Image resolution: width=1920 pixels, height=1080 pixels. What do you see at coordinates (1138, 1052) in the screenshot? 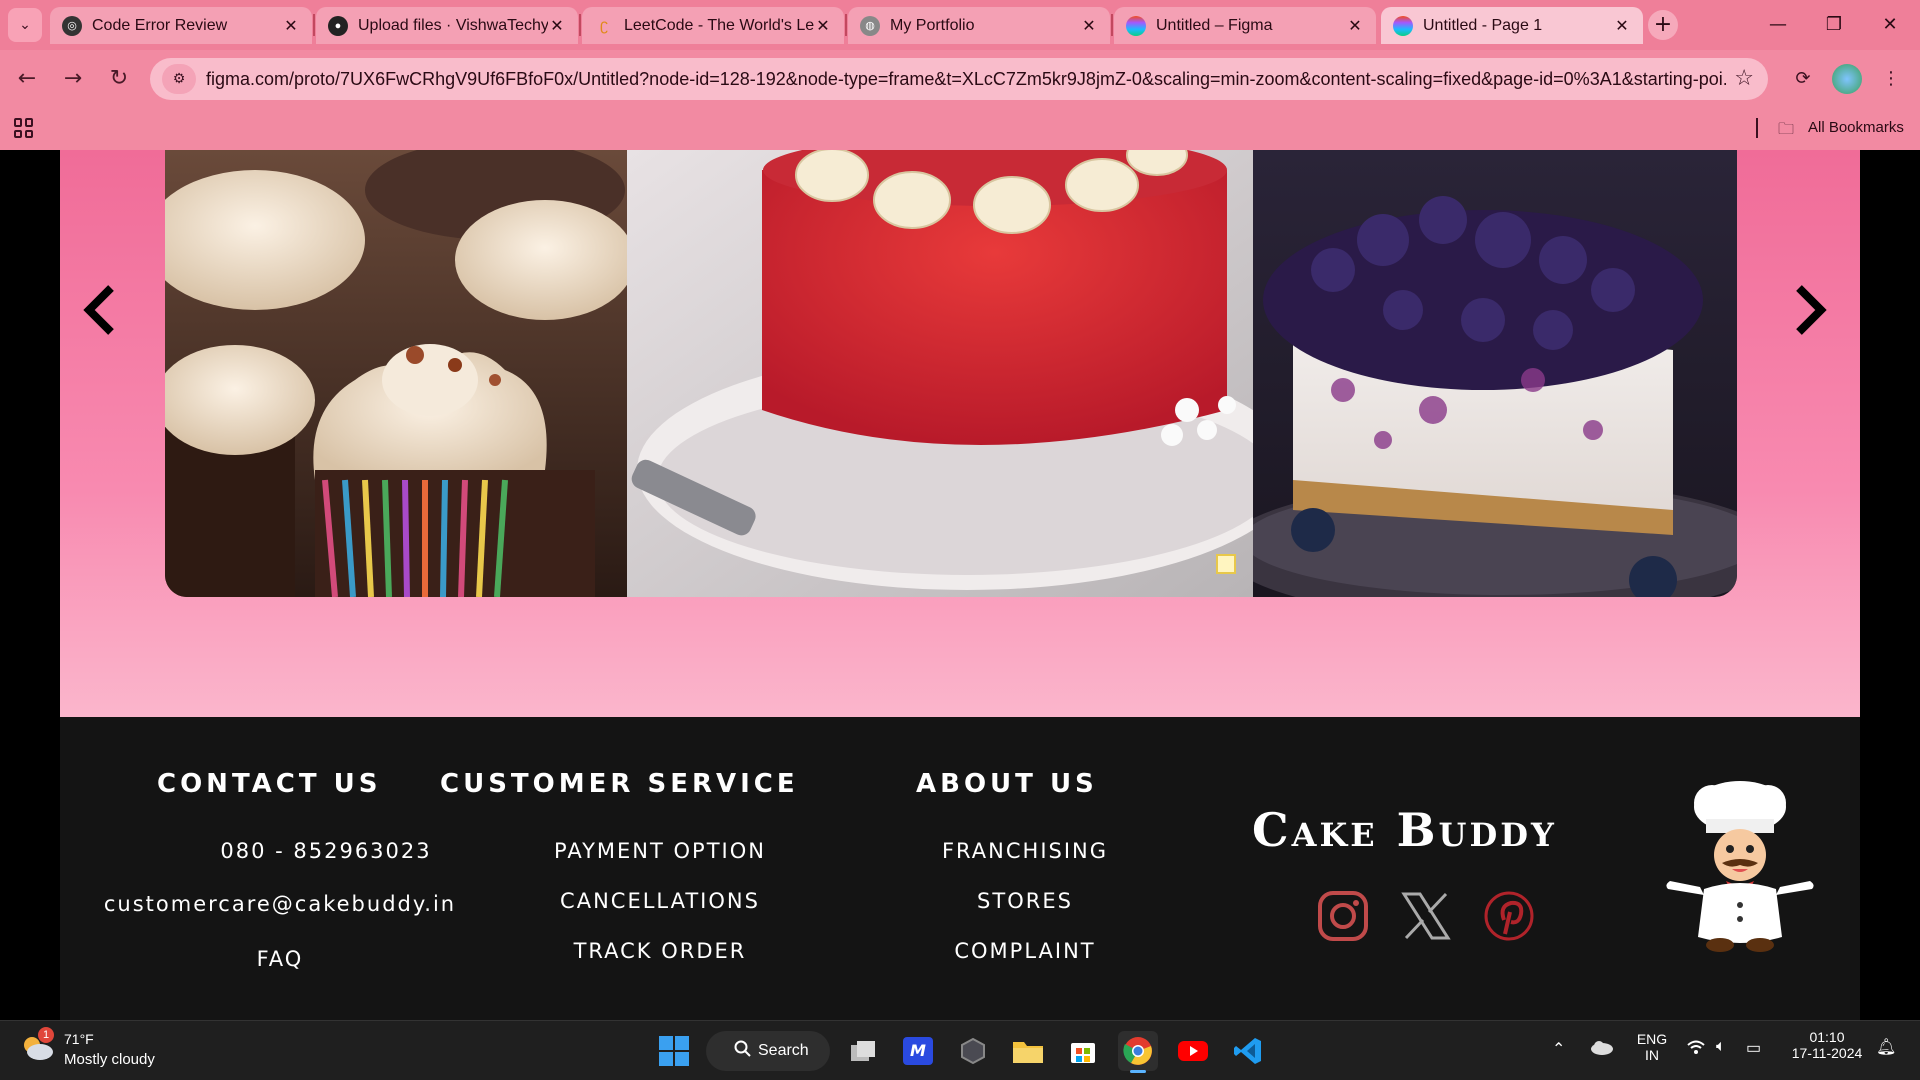
I see `chrome-icon` at bounding box center [1138, 1052].